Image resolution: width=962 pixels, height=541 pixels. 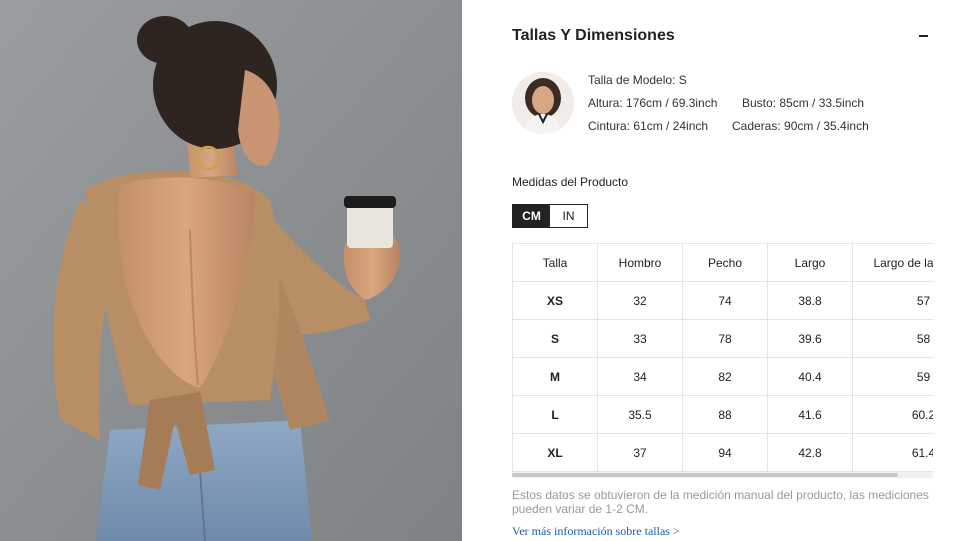 I want to click on table-cell: 61.4, so click(x=892, y=452).